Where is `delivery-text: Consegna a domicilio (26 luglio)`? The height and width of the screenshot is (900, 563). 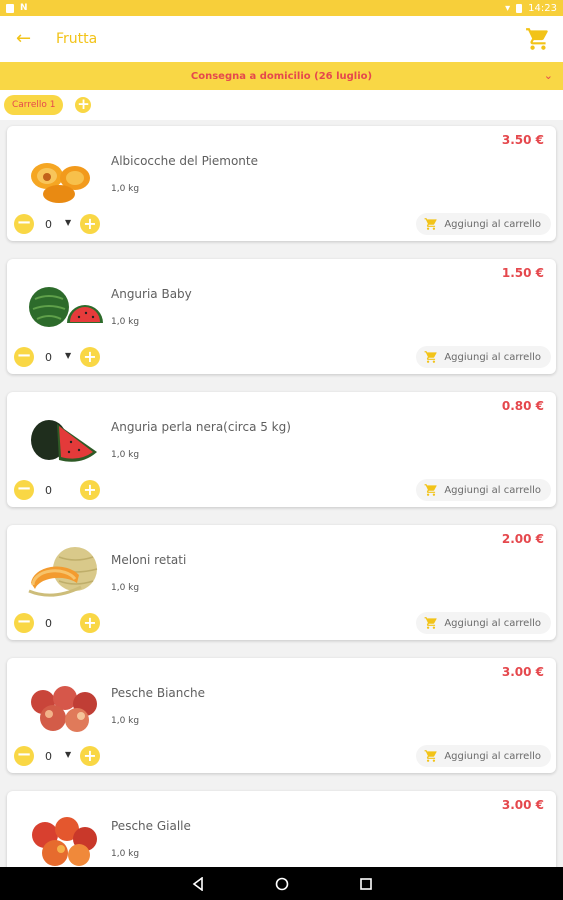
delivery-text: Consegna a domicilio (26 luglio) is located at coordinates (281, 76).